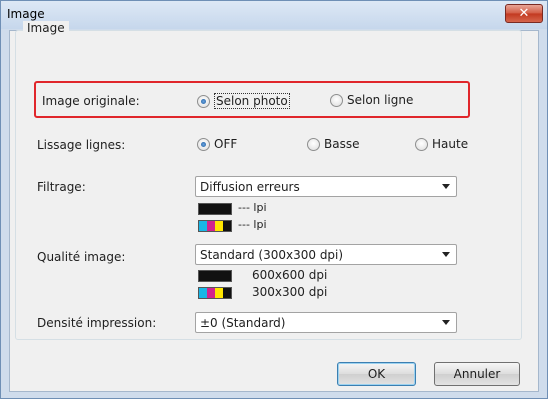 This screenshot has height=399, width=548. I want to click on filtrage-black-lpi: --- lpi, so click(252, 207).